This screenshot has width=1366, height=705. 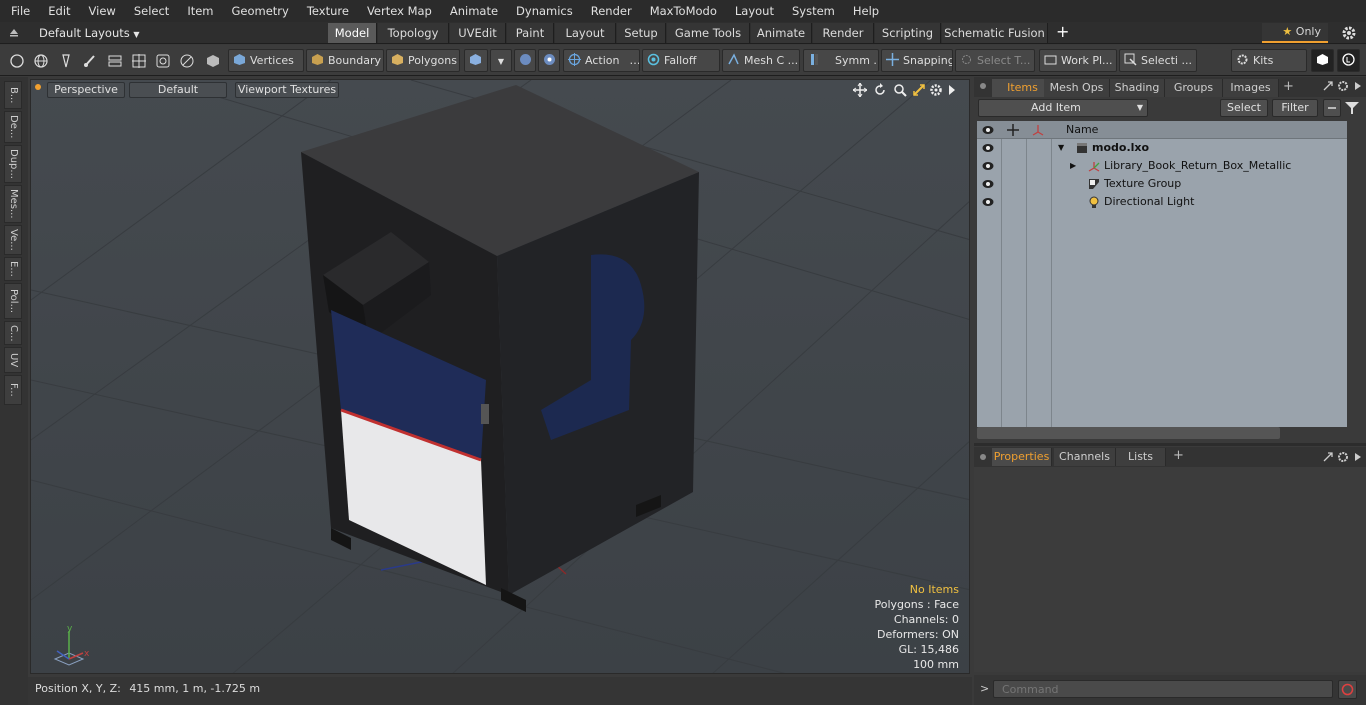 I want to click on expand-triangle-icon: ▼, so click(x=1061, y=148).